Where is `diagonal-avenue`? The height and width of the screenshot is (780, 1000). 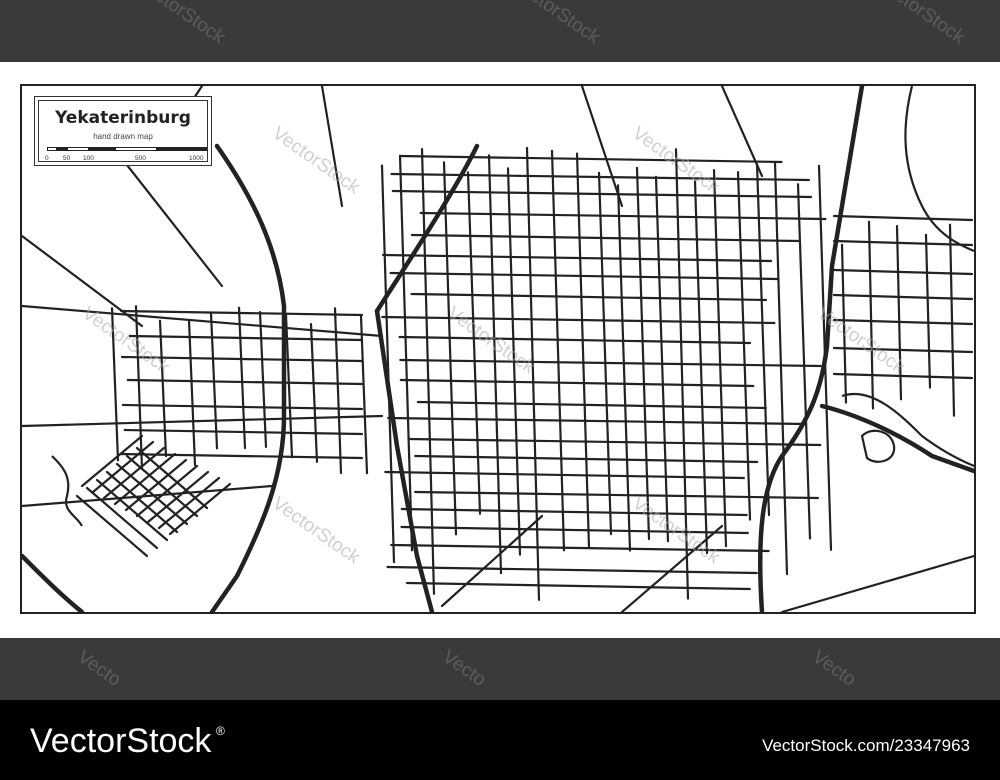 diagonal-avenue is located at coordinates (427, 228).